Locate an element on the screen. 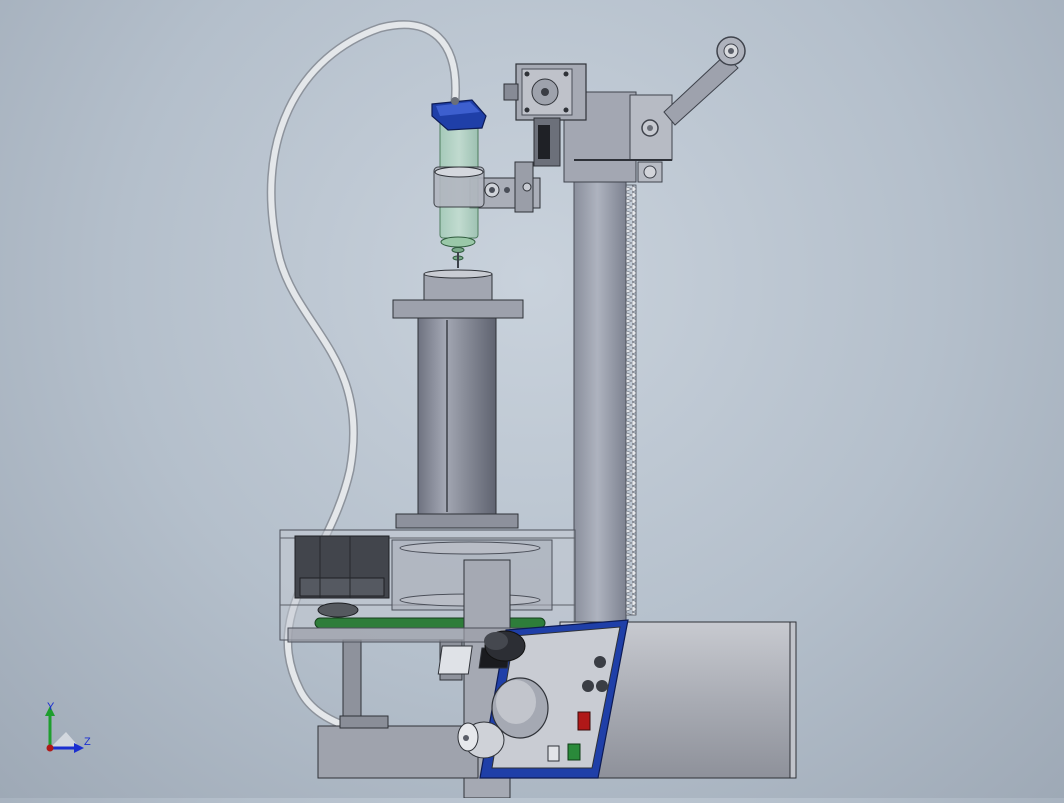 The image size is (1064, 803). vertical-column is located at coordinates (600, 403).